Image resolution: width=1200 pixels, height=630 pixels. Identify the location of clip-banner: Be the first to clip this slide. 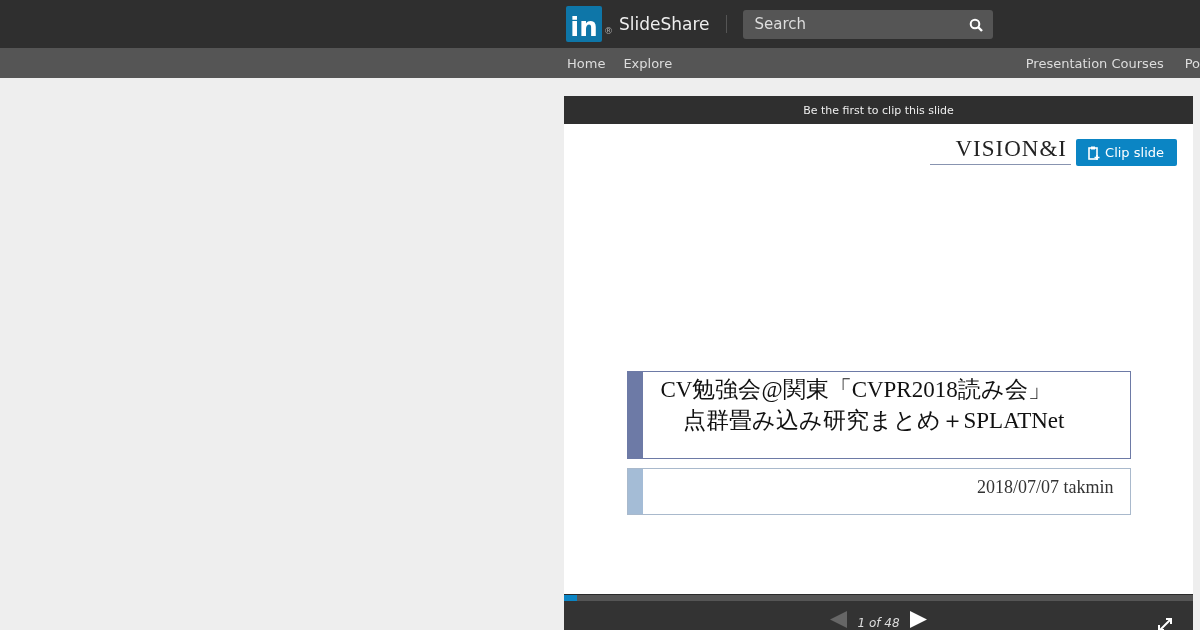
(878, 110).